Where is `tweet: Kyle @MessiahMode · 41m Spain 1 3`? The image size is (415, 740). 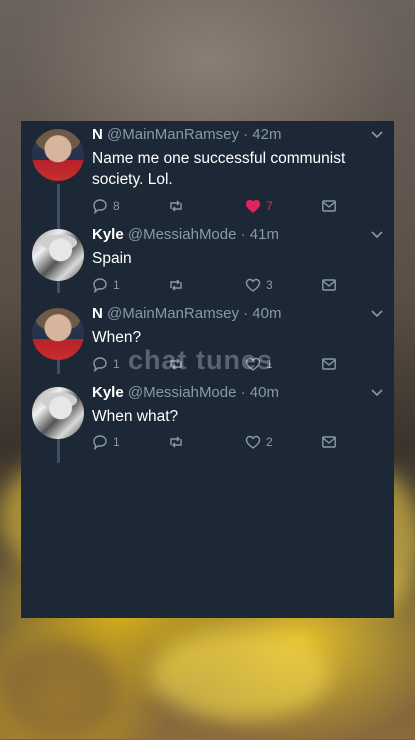 tweet: Kyle @MessiahMode · 41m Spain 1 3 is located at coordinates (207, 260).